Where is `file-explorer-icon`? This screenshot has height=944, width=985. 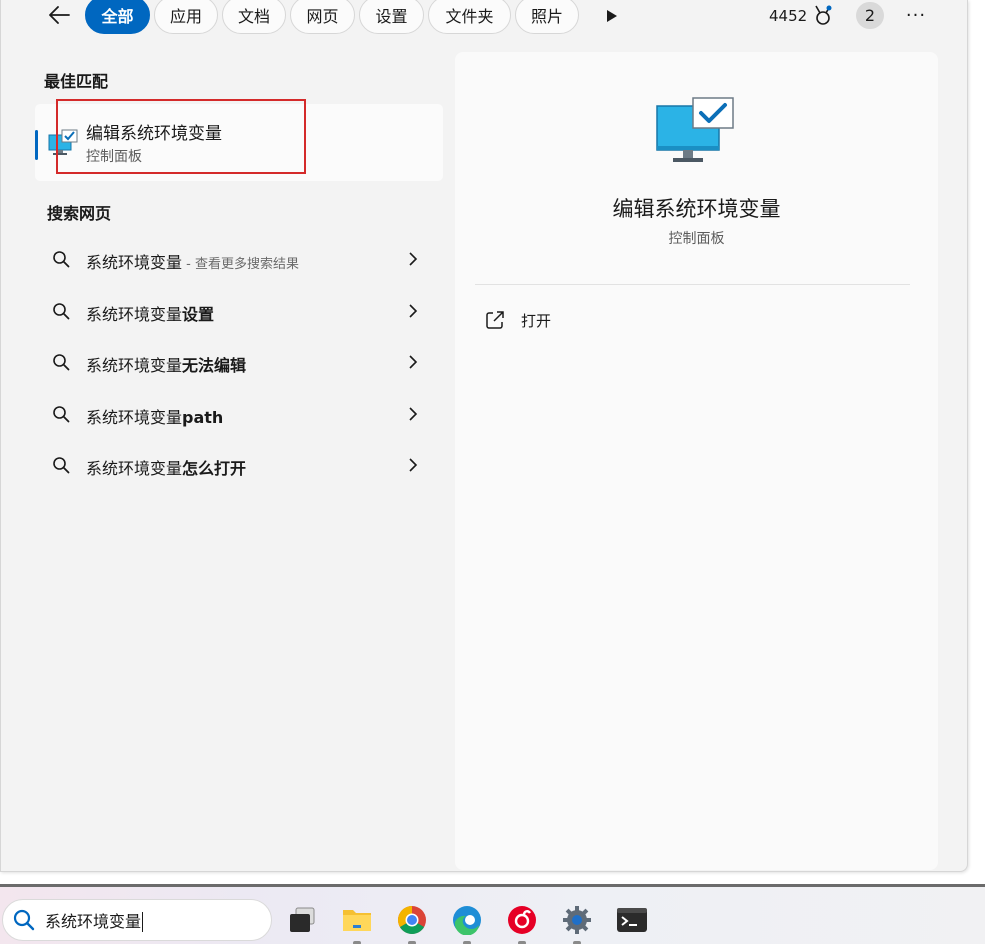
file-explorer-icon is located at coordinates (357, 922).